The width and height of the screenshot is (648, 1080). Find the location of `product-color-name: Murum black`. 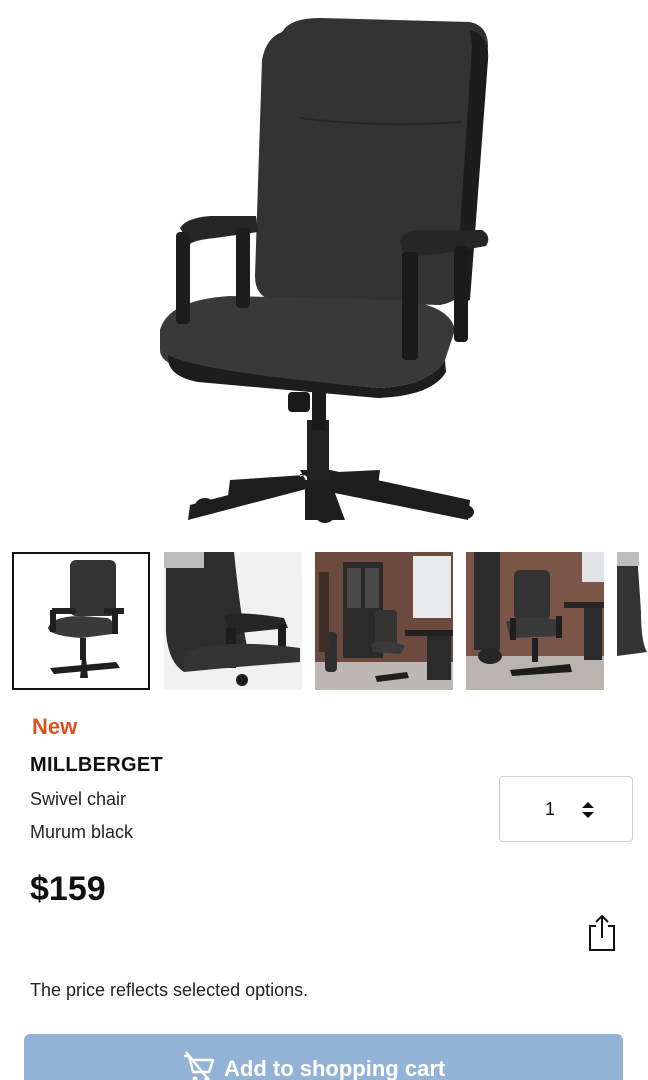

product-color-name: Murum black is located at coordinates (82, 832).